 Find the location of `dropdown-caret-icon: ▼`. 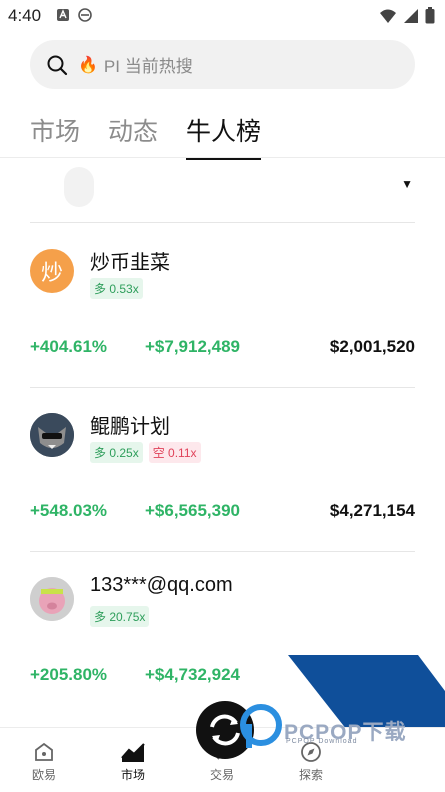

dropdown-caret-icon: ▼ is located at coordinates (407, 184).